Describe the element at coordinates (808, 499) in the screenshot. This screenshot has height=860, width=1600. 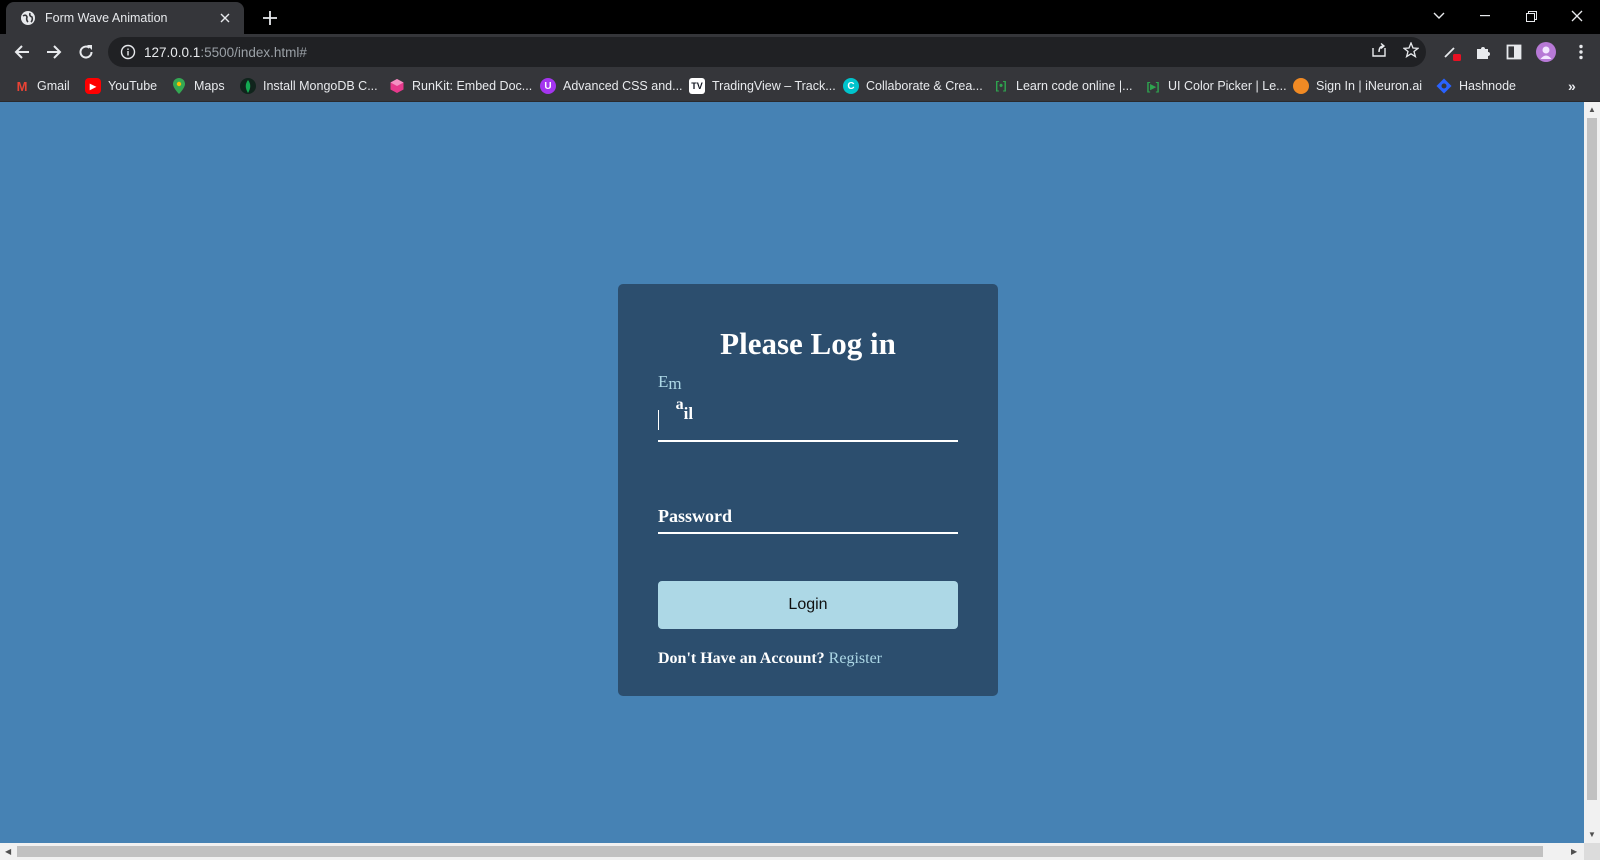
I see `password-field: Password` at that location.